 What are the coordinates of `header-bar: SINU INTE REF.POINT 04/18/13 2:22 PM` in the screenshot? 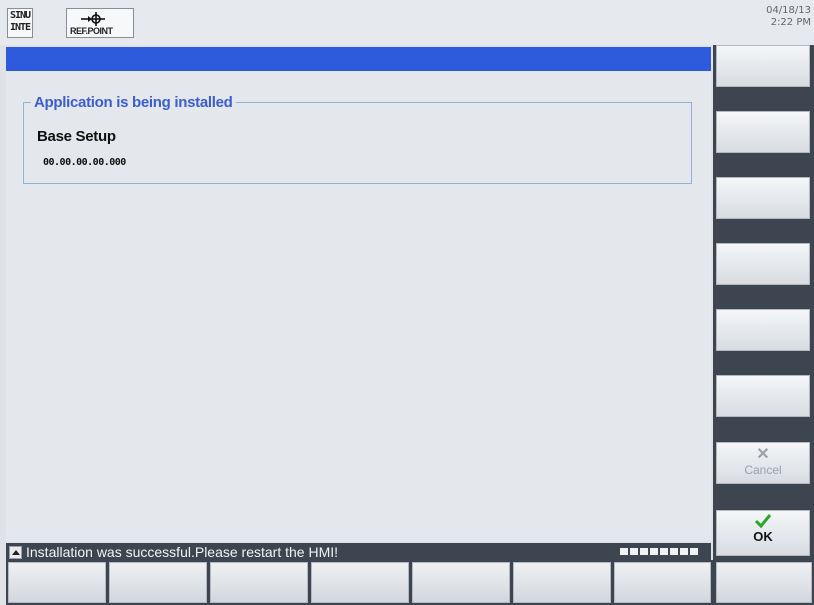 It's located at (407, 22).